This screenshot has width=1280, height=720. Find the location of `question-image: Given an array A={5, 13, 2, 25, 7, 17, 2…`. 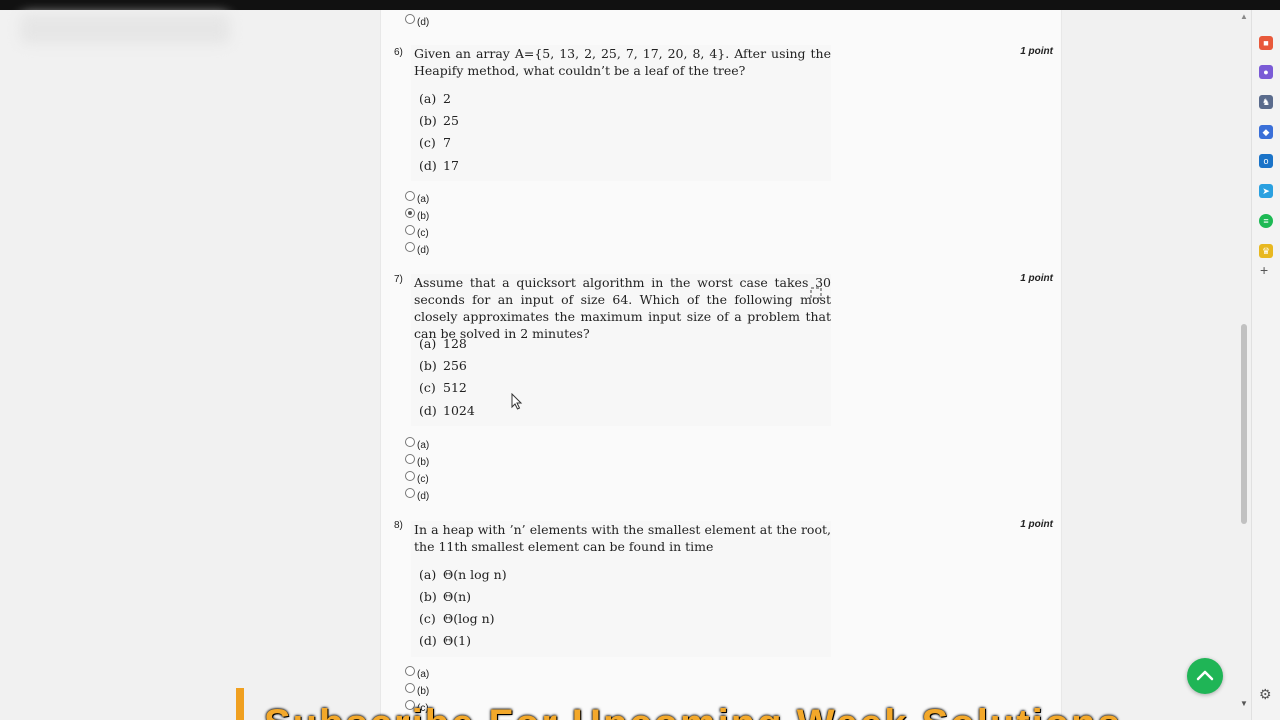

question-image: Given an array A={5, 13, 2, 25, 7, 17, 2… is located at coordinates (621, 113).